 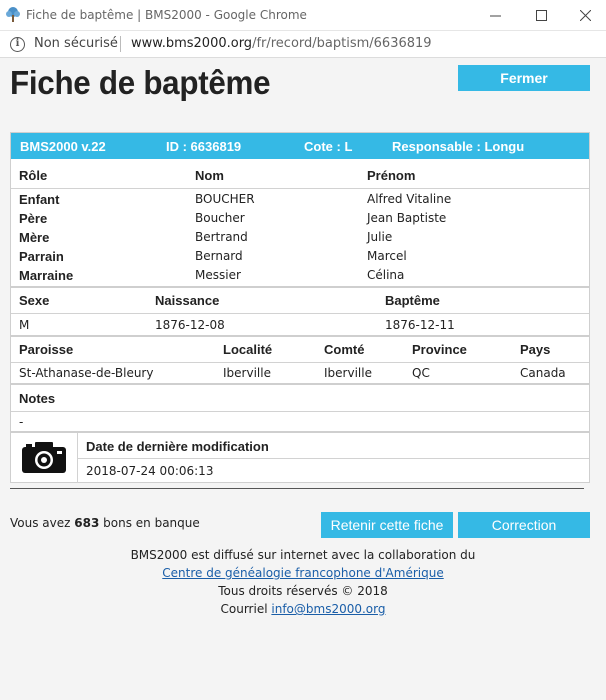 What do you see at coordinates (409, 199) in the screenshot?
I see `prenom-value: Alfred Vitaline` at bounding box center [409, 199].